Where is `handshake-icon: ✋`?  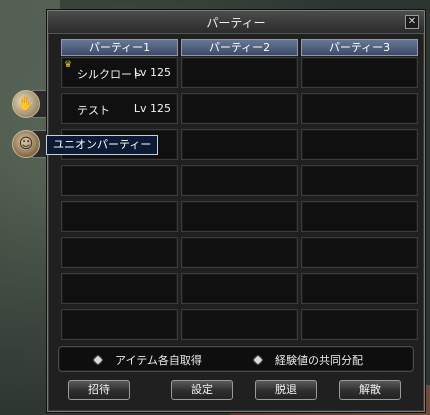
handshake-icon: ✋ is located at coordinates (26, 104).